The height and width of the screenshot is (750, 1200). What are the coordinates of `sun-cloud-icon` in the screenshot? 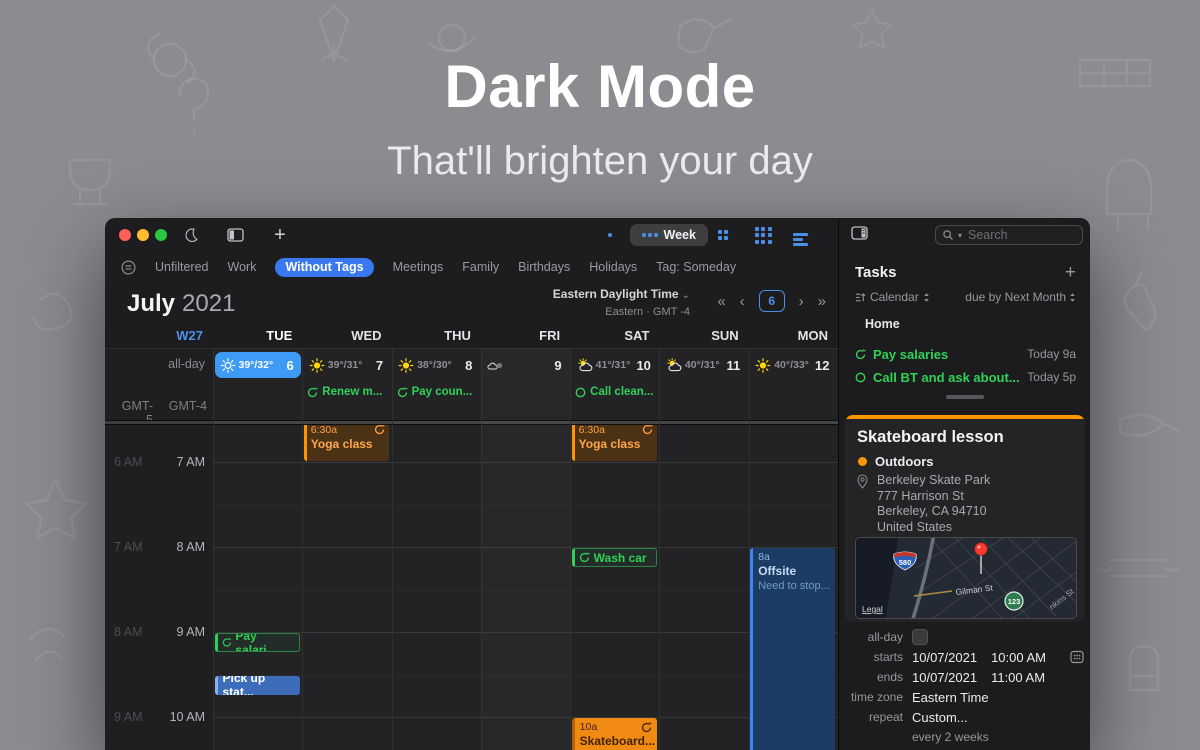 It's located at (585, 364).